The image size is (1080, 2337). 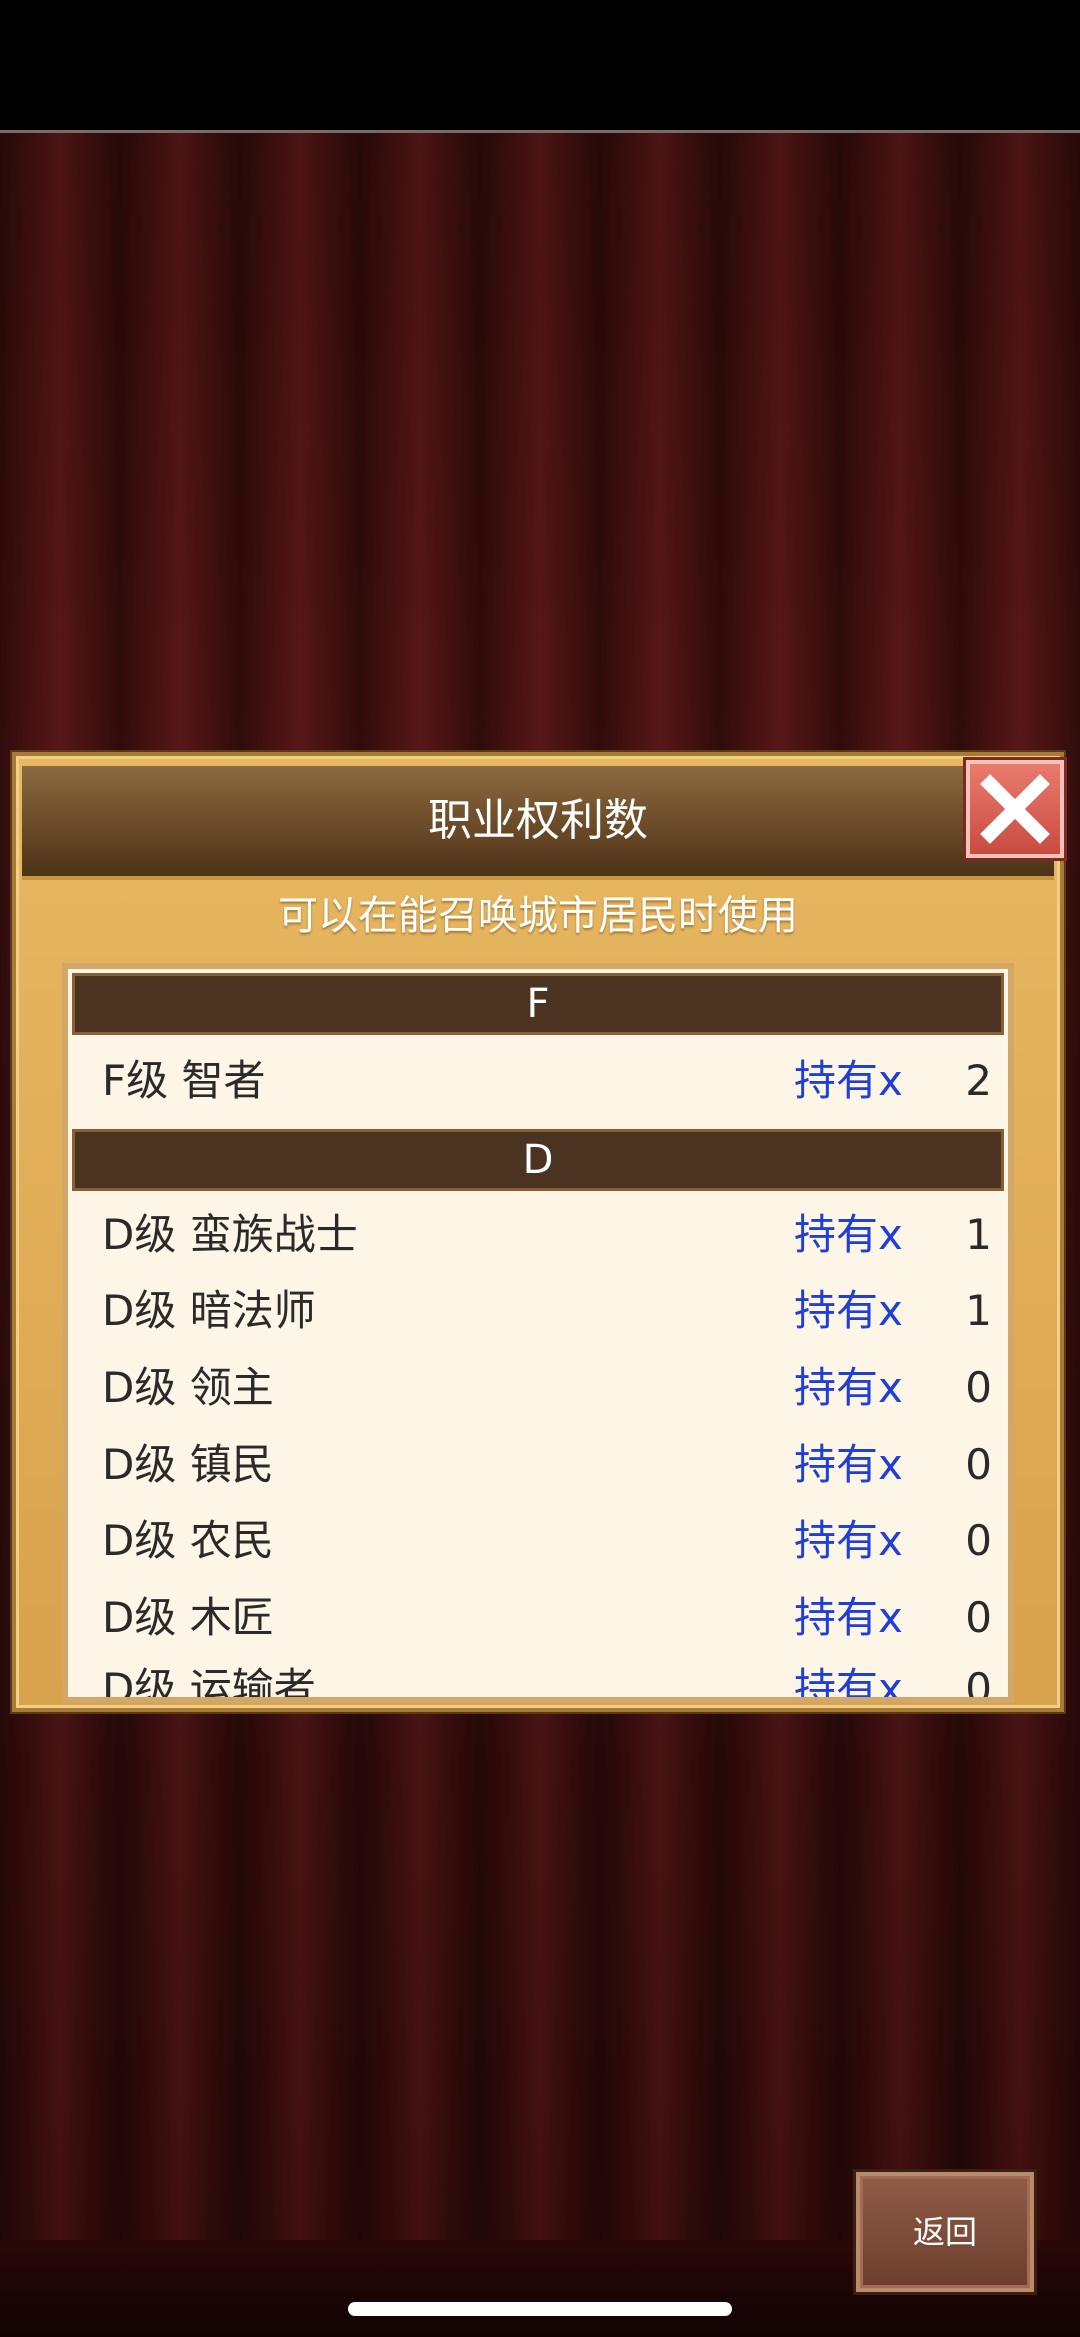 What do you see at coordinates (209, 1310) in the screenshot?
I see `job-name: D级 暗法师` at bounding box center [209, 1310].